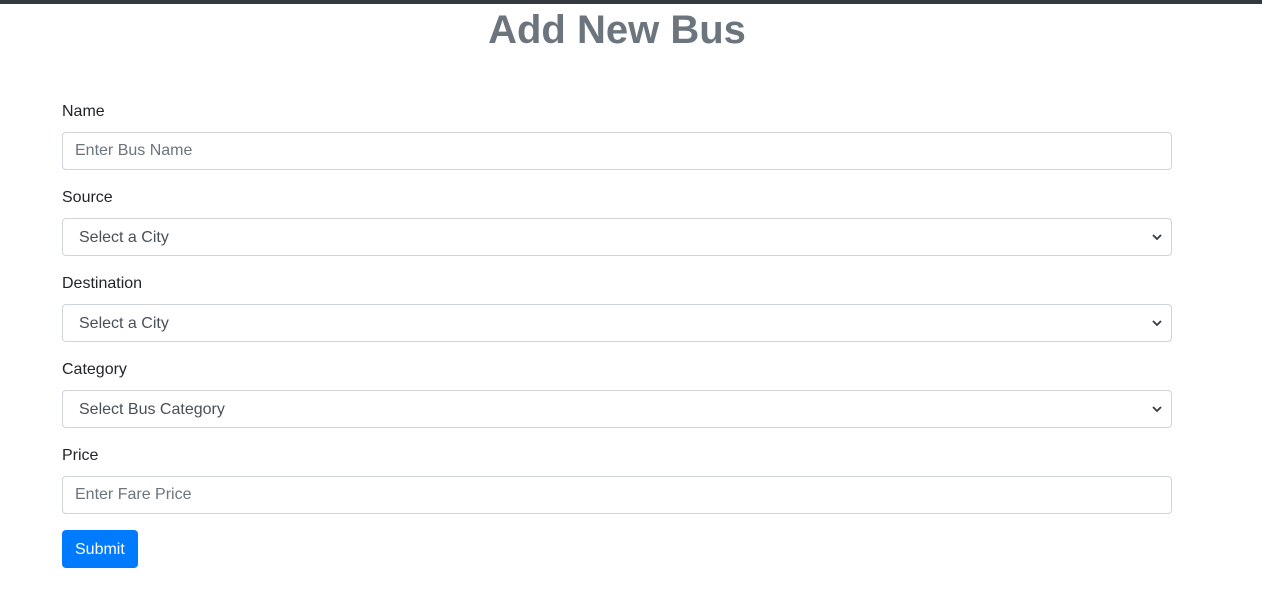  I want to click on price-label: Price, so click(80, 455).